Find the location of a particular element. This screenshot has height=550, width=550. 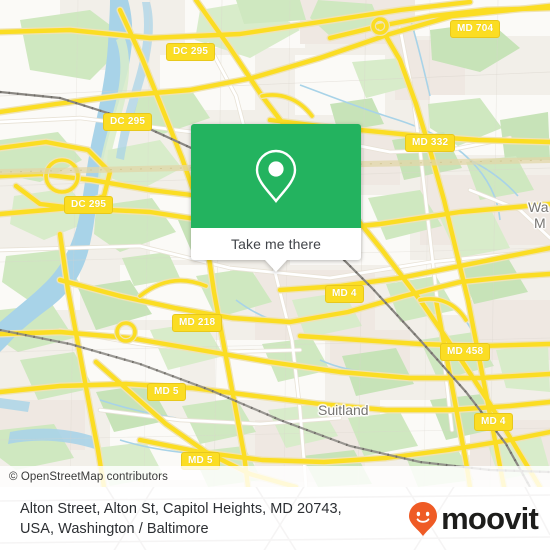

address-line-2: USA, Washington / Baltimore is located at coordinates (114, 528).